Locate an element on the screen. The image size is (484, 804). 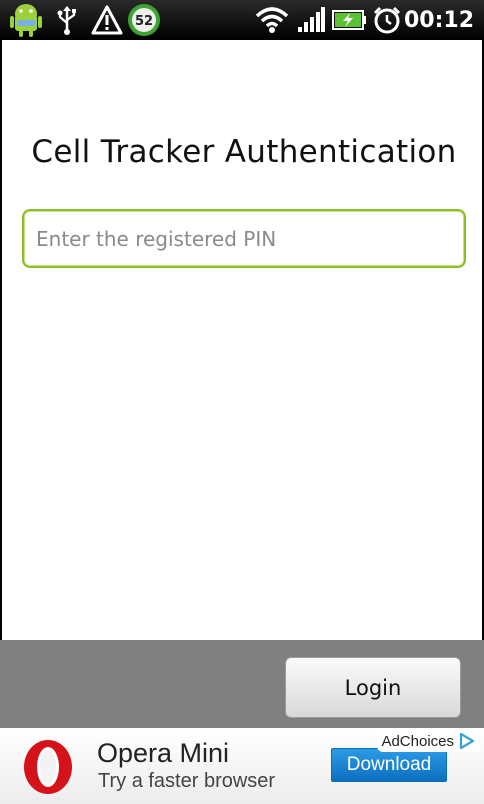
ad-brand: Opera Mini is located at coordinates (163, 753).